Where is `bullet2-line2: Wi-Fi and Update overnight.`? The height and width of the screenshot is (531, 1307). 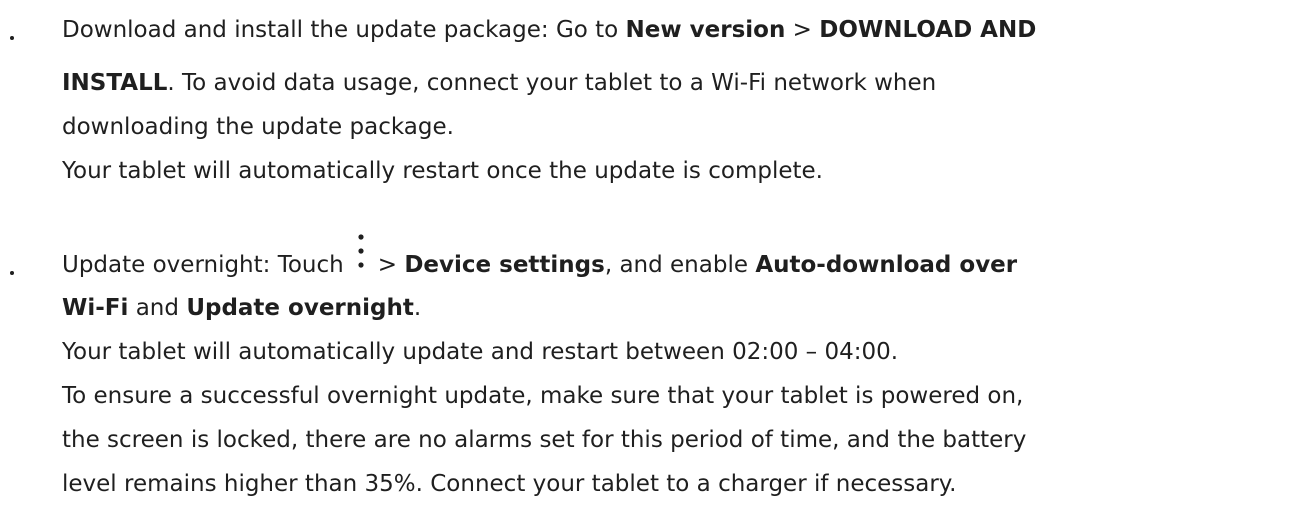 bullet2-line2: Wi-Fi and Update overnight. is located at coordinates (241, 308).